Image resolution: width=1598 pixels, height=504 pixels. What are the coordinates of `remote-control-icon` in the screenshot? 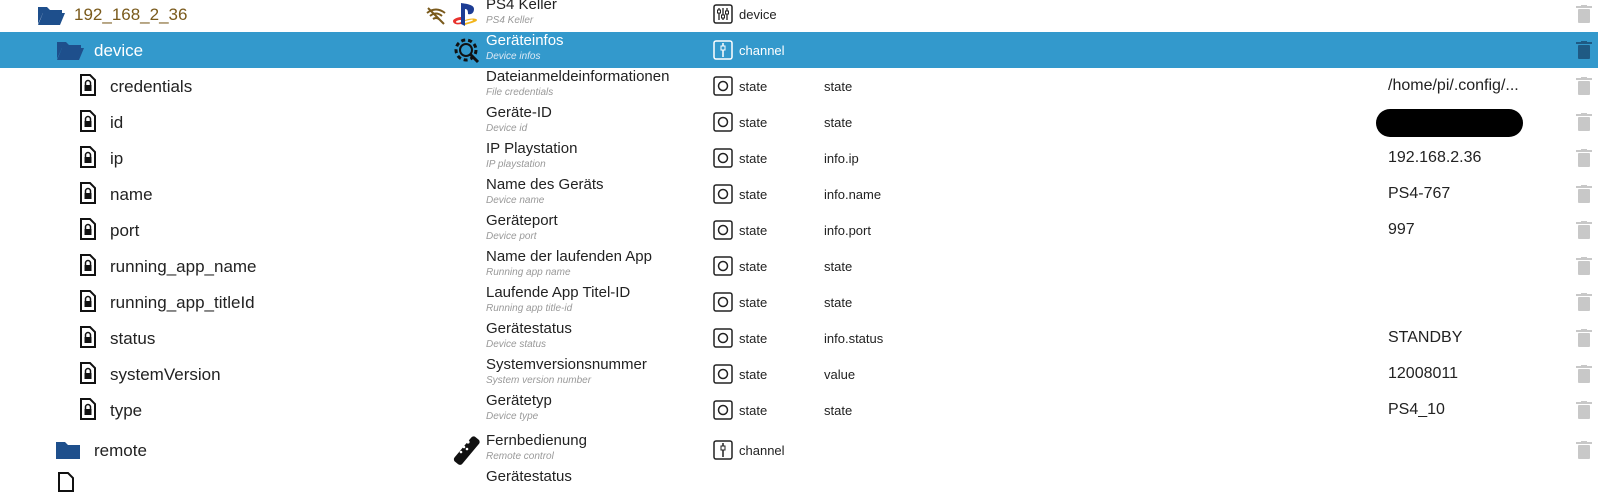 It's located at (466, 450).